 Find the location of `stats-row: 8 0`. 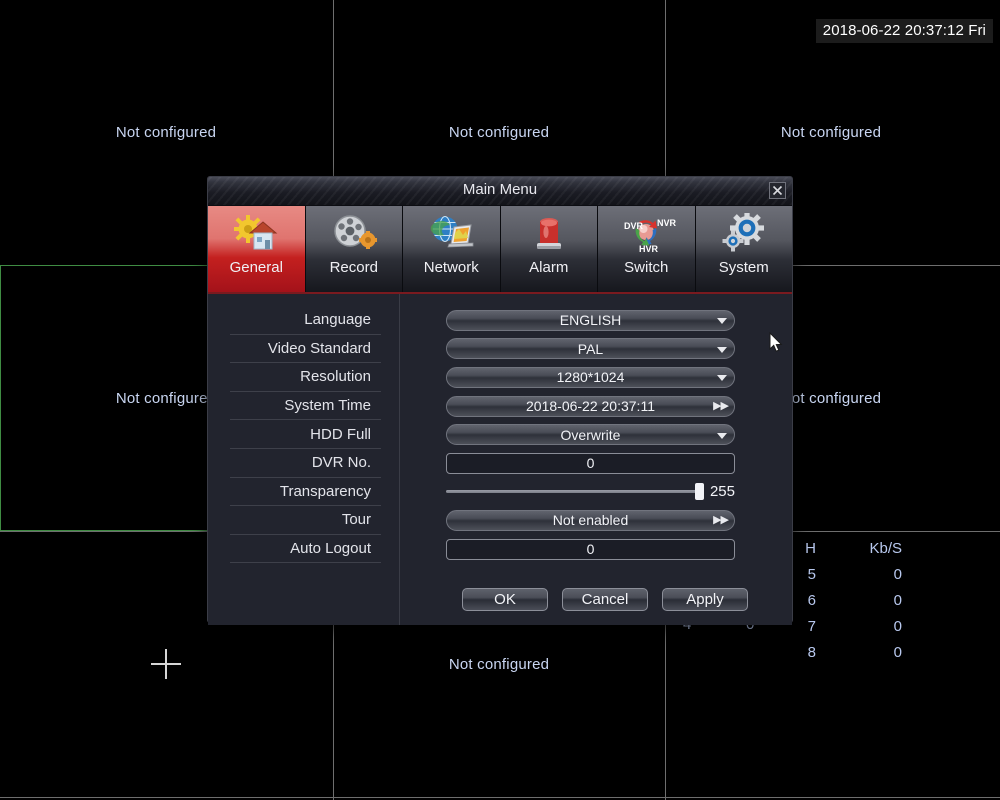

stats-row: 8 0 is located at coordinates (837, 653).